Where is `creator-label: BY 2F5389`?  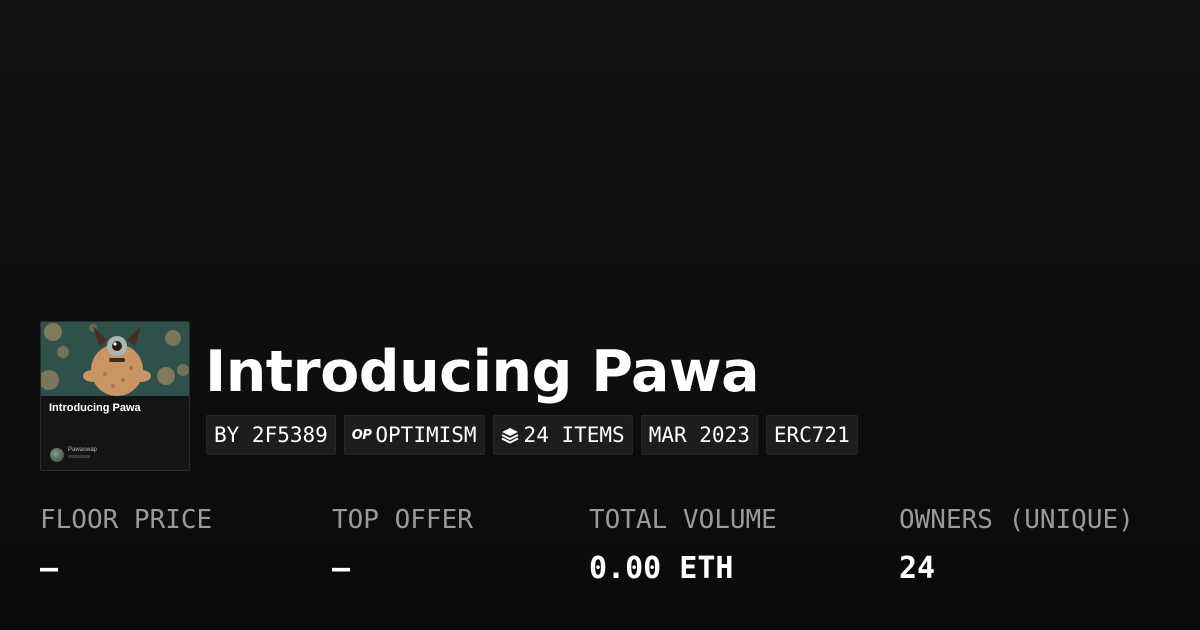 creator-label: BY 2F5389 is located at coordinates (271, 435).